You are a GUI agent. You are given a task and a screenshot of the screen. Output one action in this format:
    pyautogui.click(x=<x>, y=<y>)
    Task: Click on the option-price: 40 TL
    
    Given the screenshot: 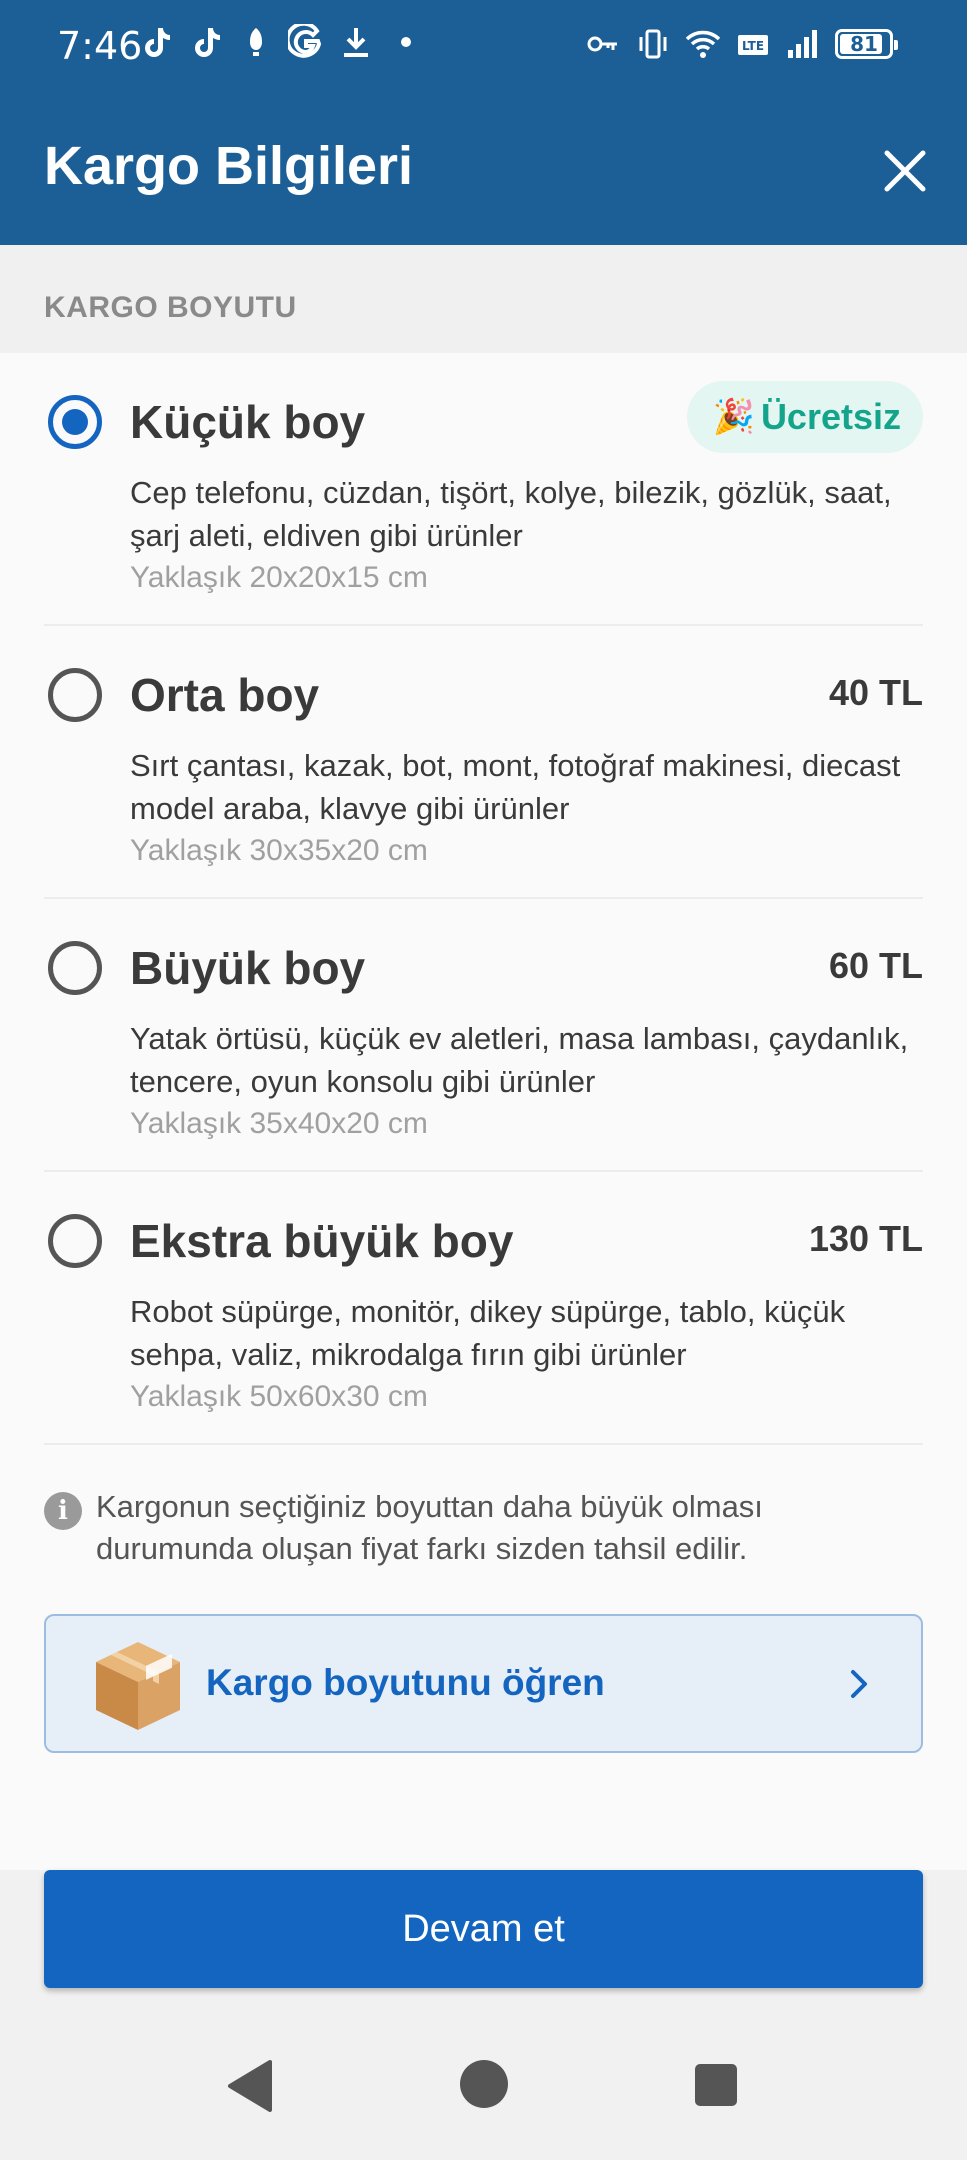 What is the action you would take?
    pyautogui.click(x=875, y=692)
    